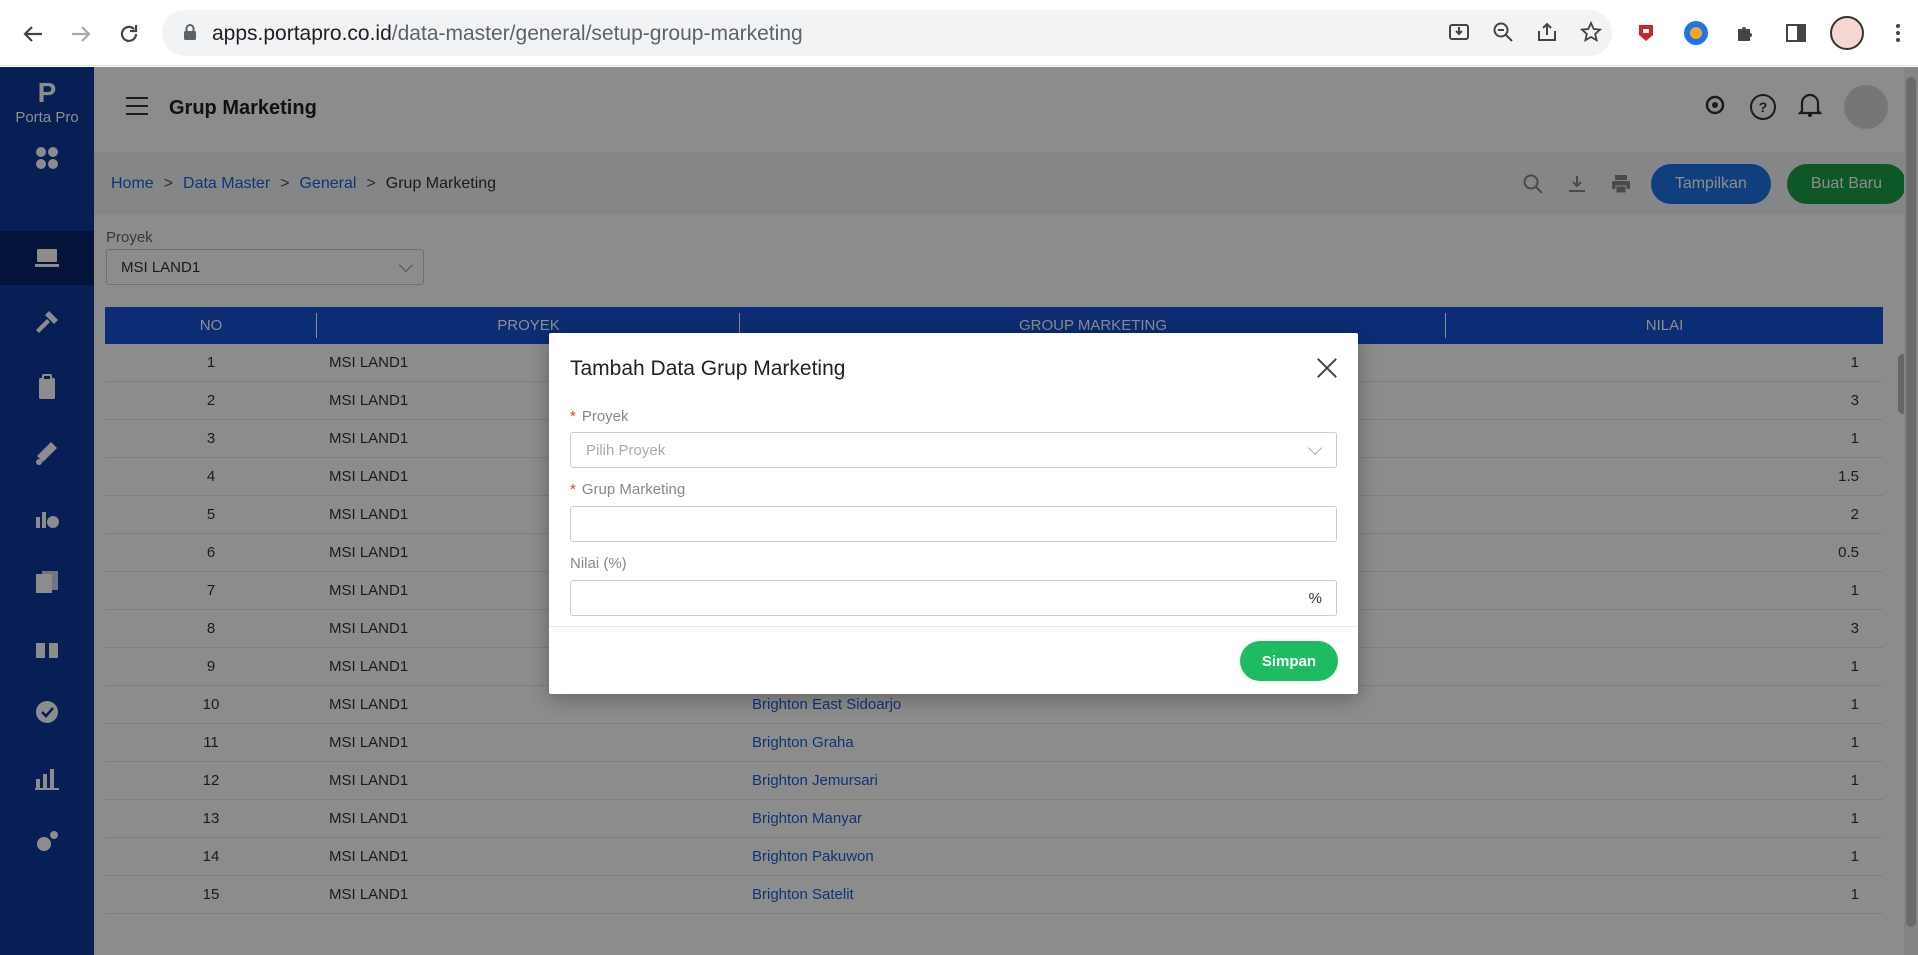 The width and height of the screenshot is (1918, 955). I want to click on more-menu-icon, so click(1898, 33).